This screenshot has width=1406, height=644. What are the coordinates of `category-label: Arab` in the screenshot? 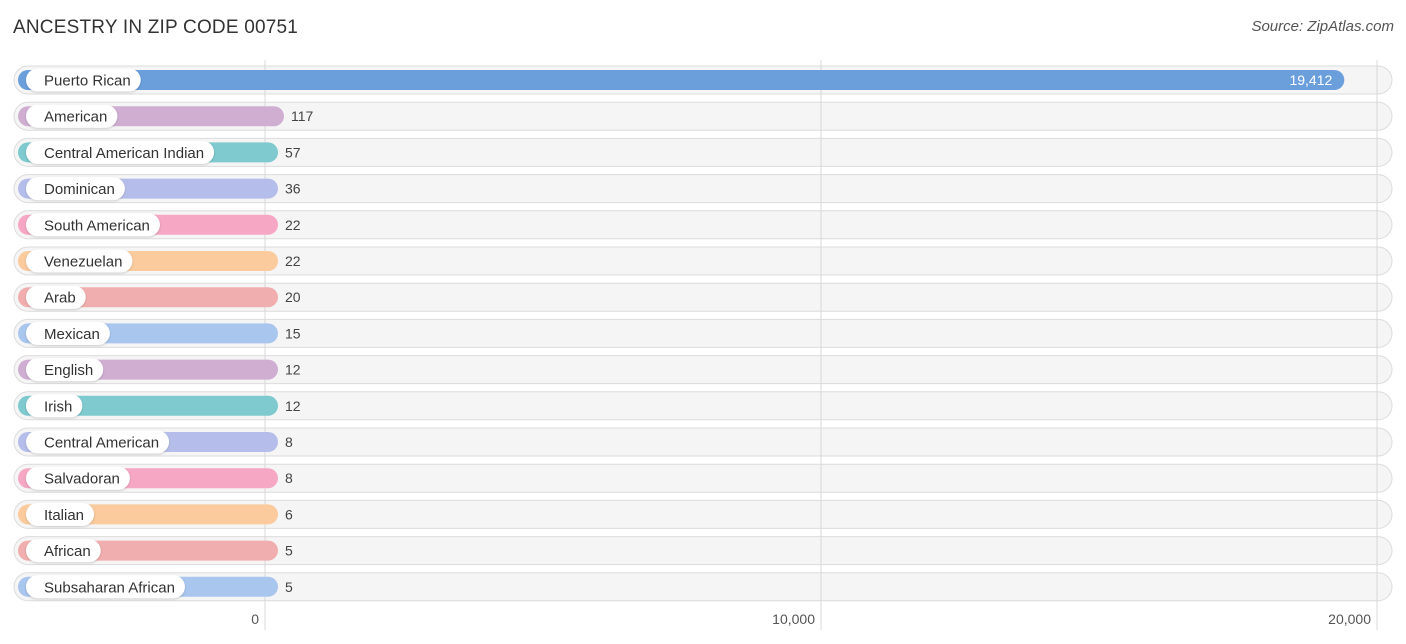 It's located at (60, 298).